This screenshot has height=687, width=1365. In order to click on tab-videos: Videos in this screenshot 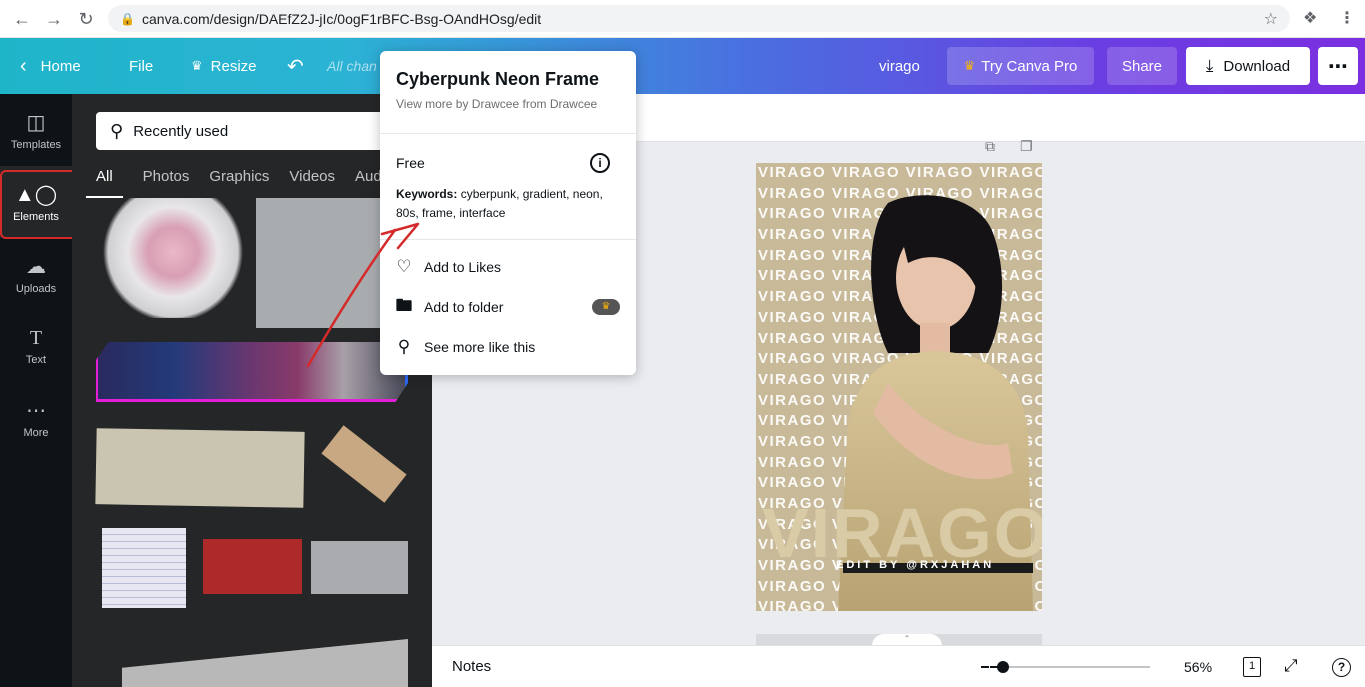, I will do `click(312, 181)`.